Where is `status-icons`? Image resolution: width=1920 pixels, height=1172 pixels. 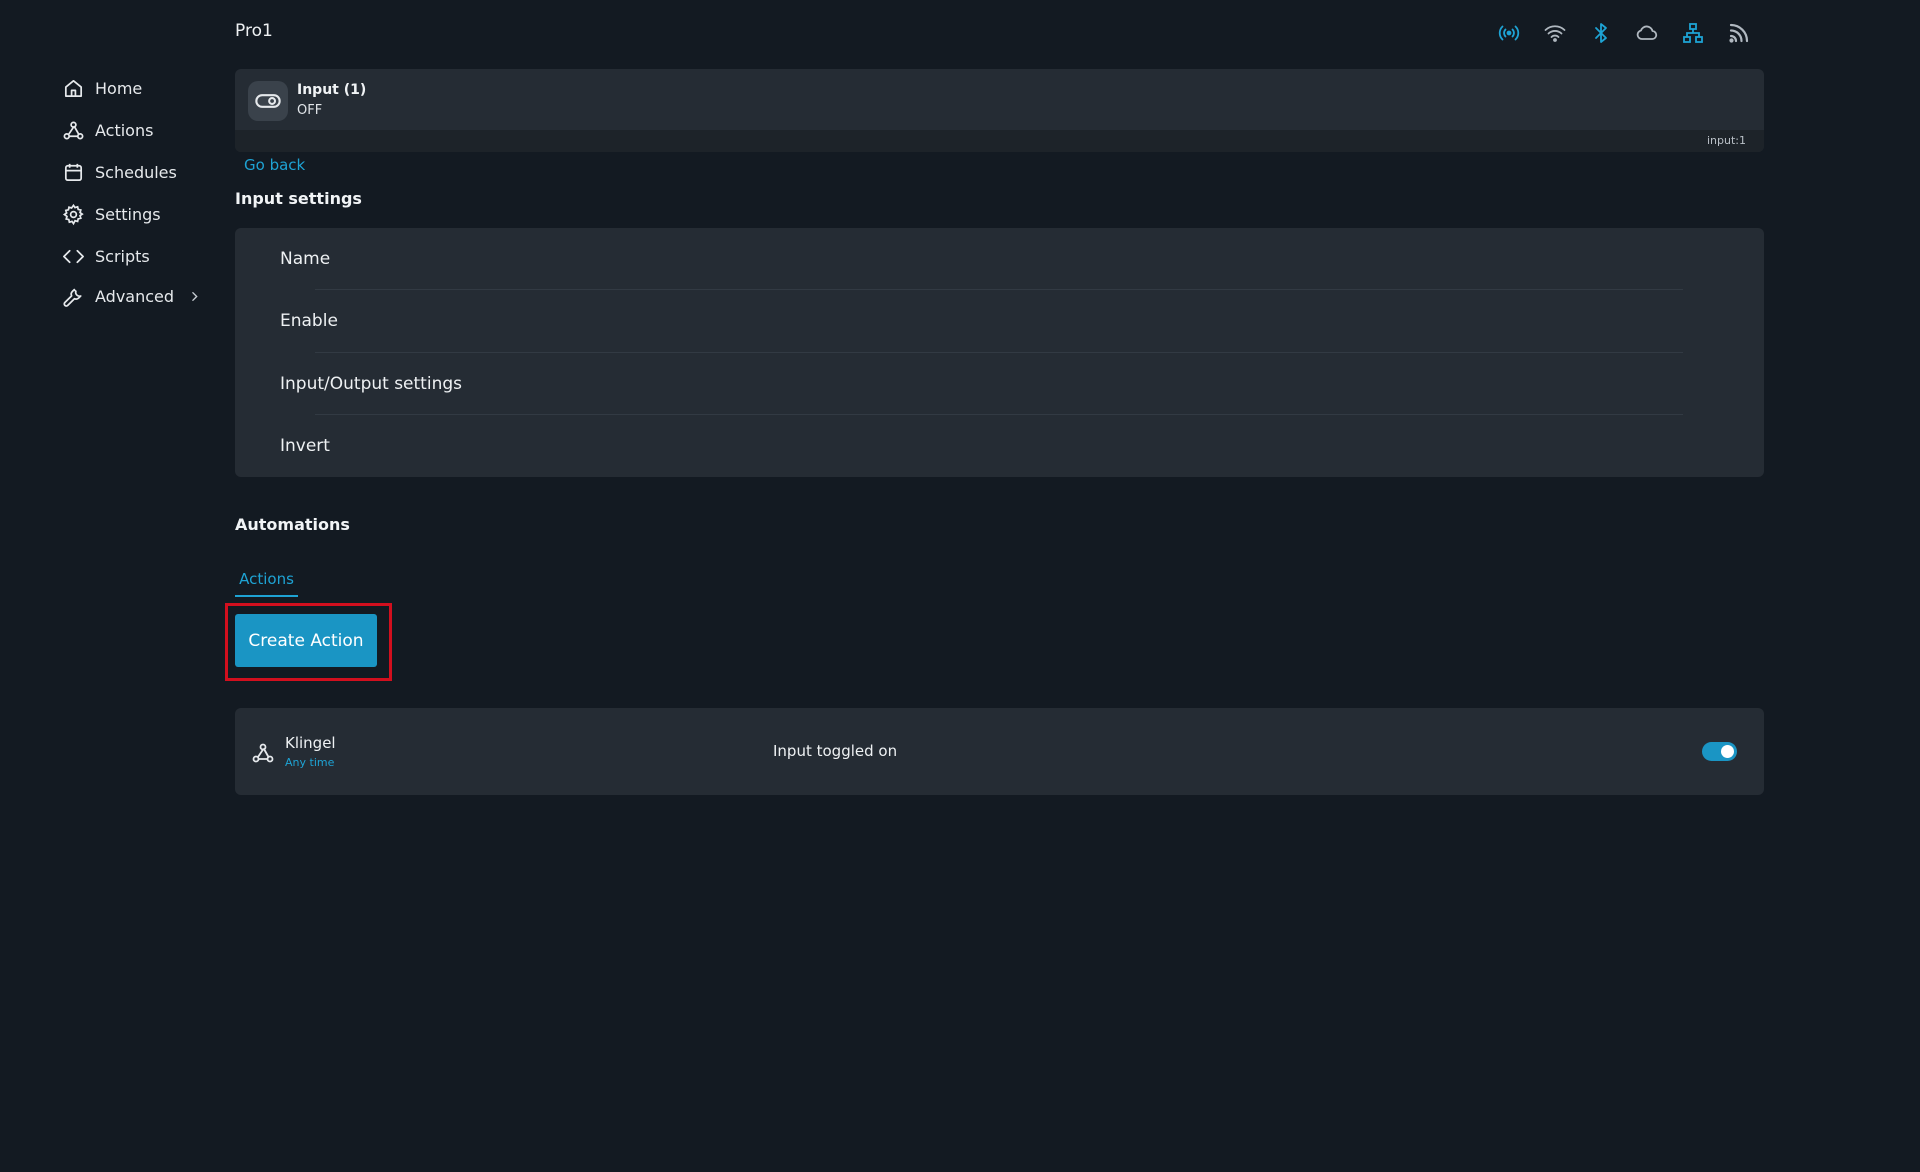 status-icons is located at coordinates (1634, 33).